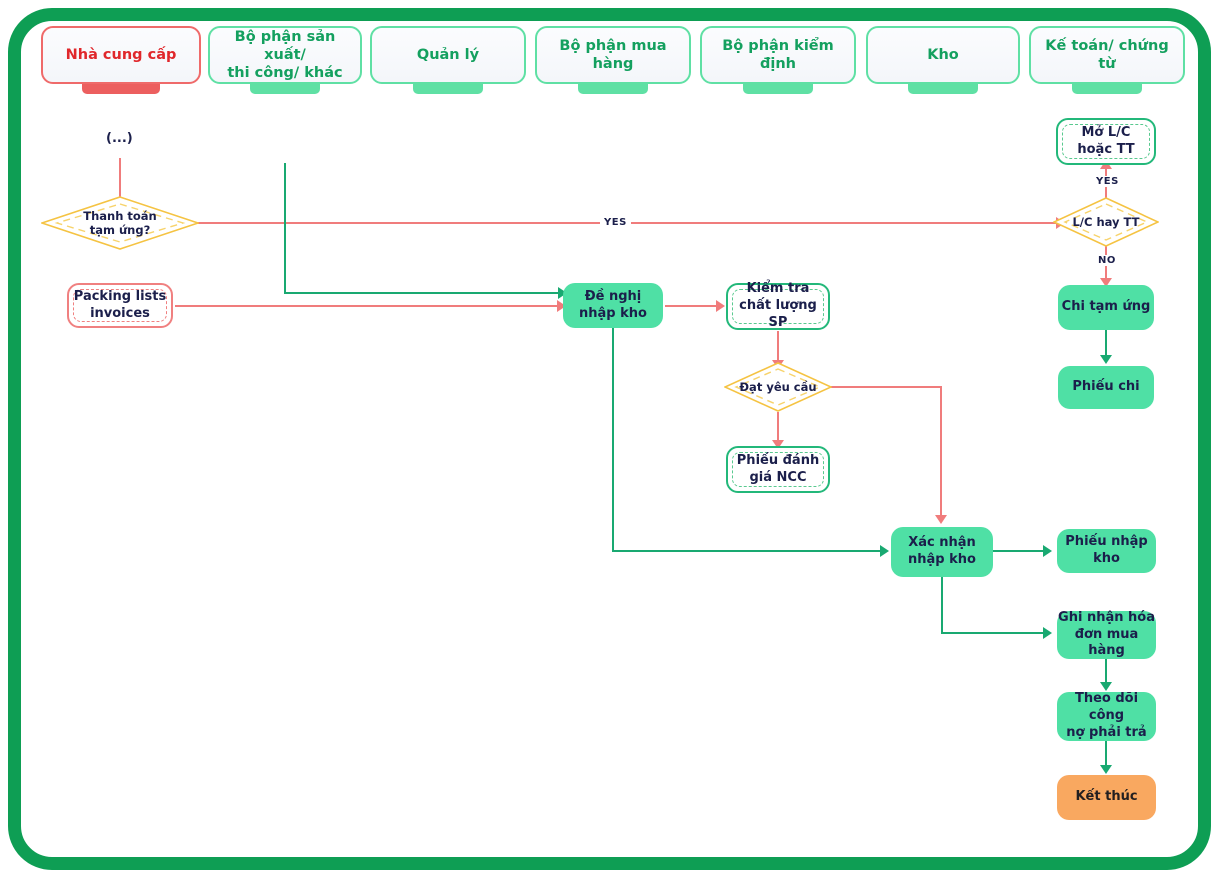 The width and height of the screenshot is (1227, 886). I want to click on node-theo-doi-cong-no-phai-tra: Theo dõi công nợ phải trả, so click(1106, 716).